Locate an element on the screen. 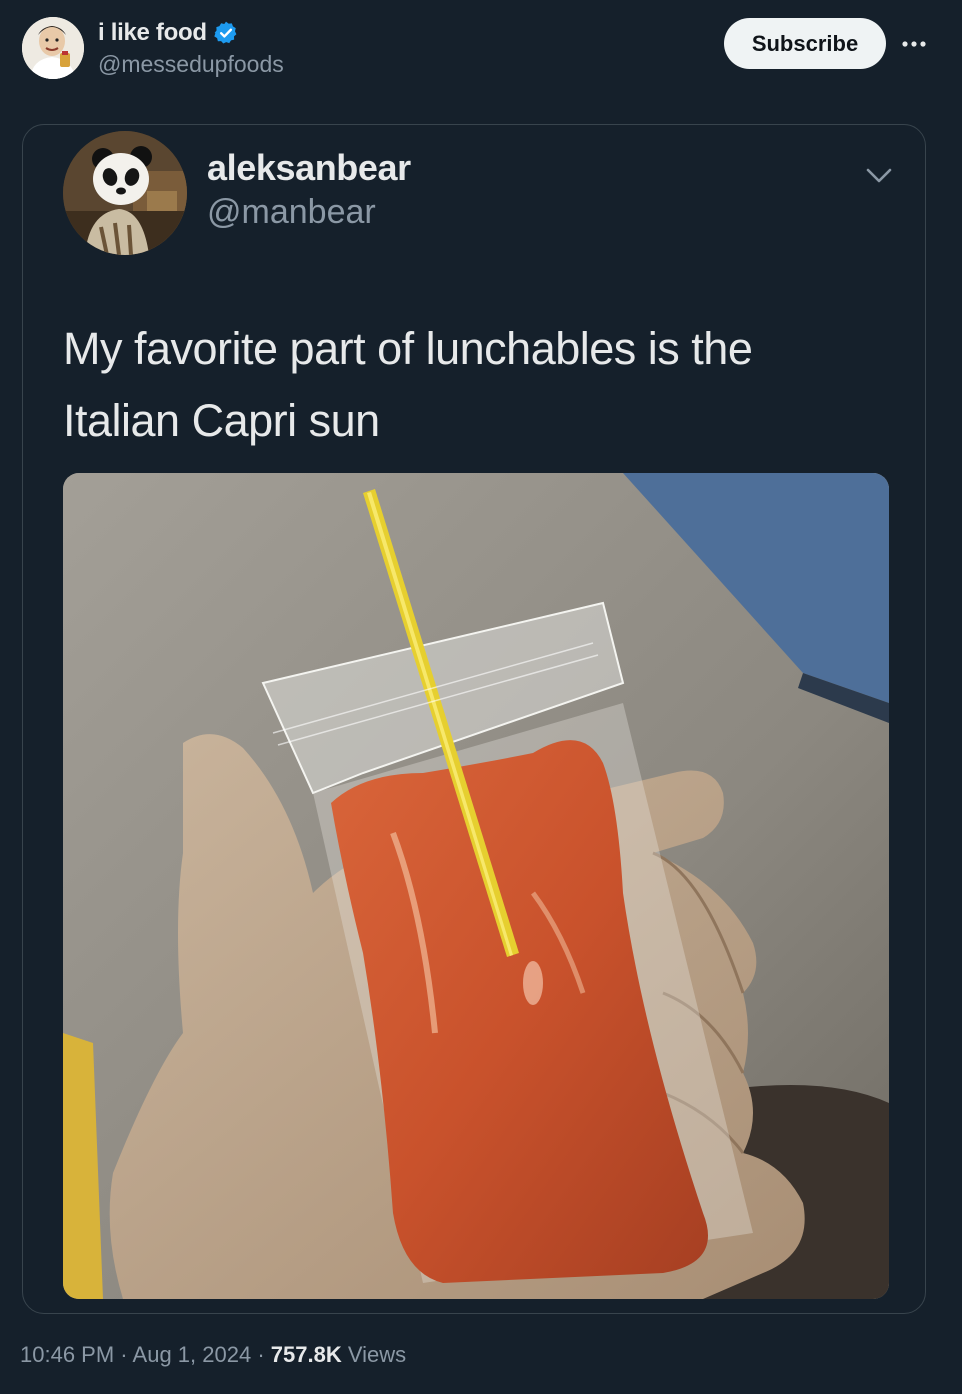 The width and height of the screenshot is (962, 1394). panda-avatar-image is located at coordinates (125, 193).